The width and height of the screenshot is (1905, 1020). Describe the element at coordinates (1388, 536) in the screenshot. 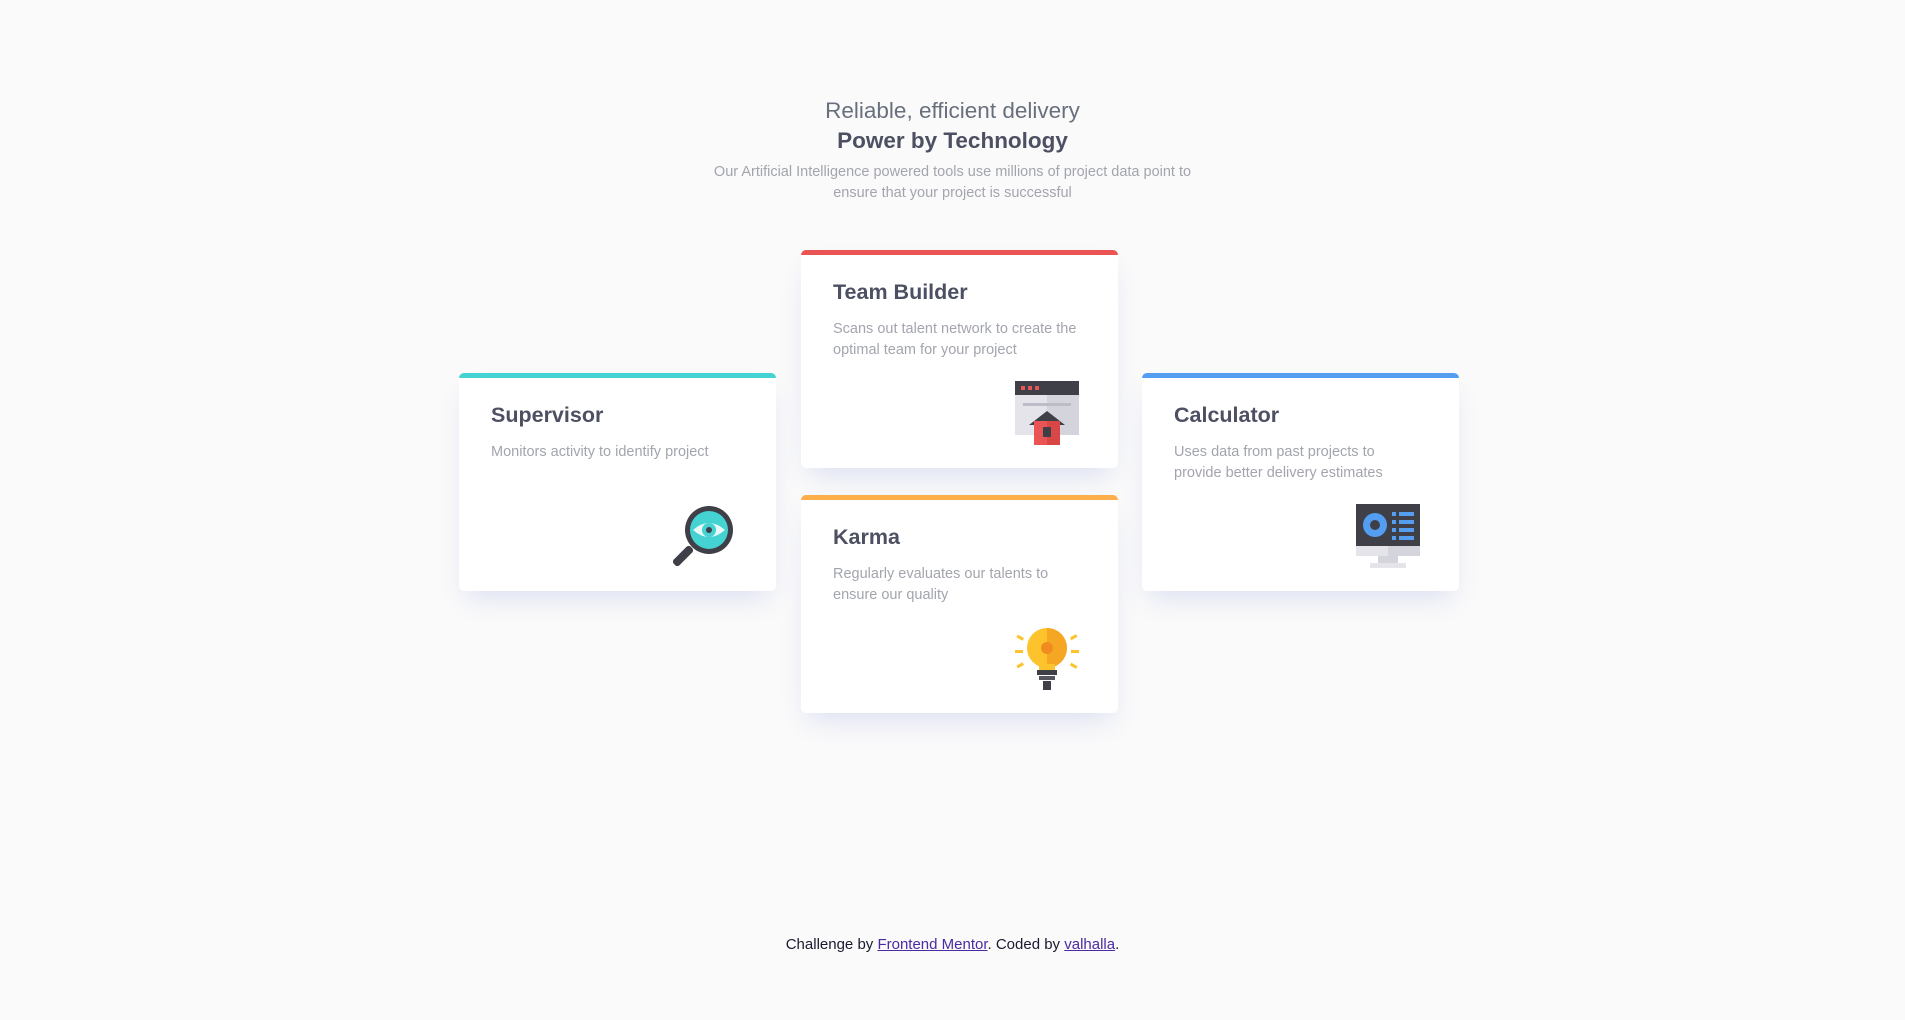

I see `monitor-chart-icon` at that location.